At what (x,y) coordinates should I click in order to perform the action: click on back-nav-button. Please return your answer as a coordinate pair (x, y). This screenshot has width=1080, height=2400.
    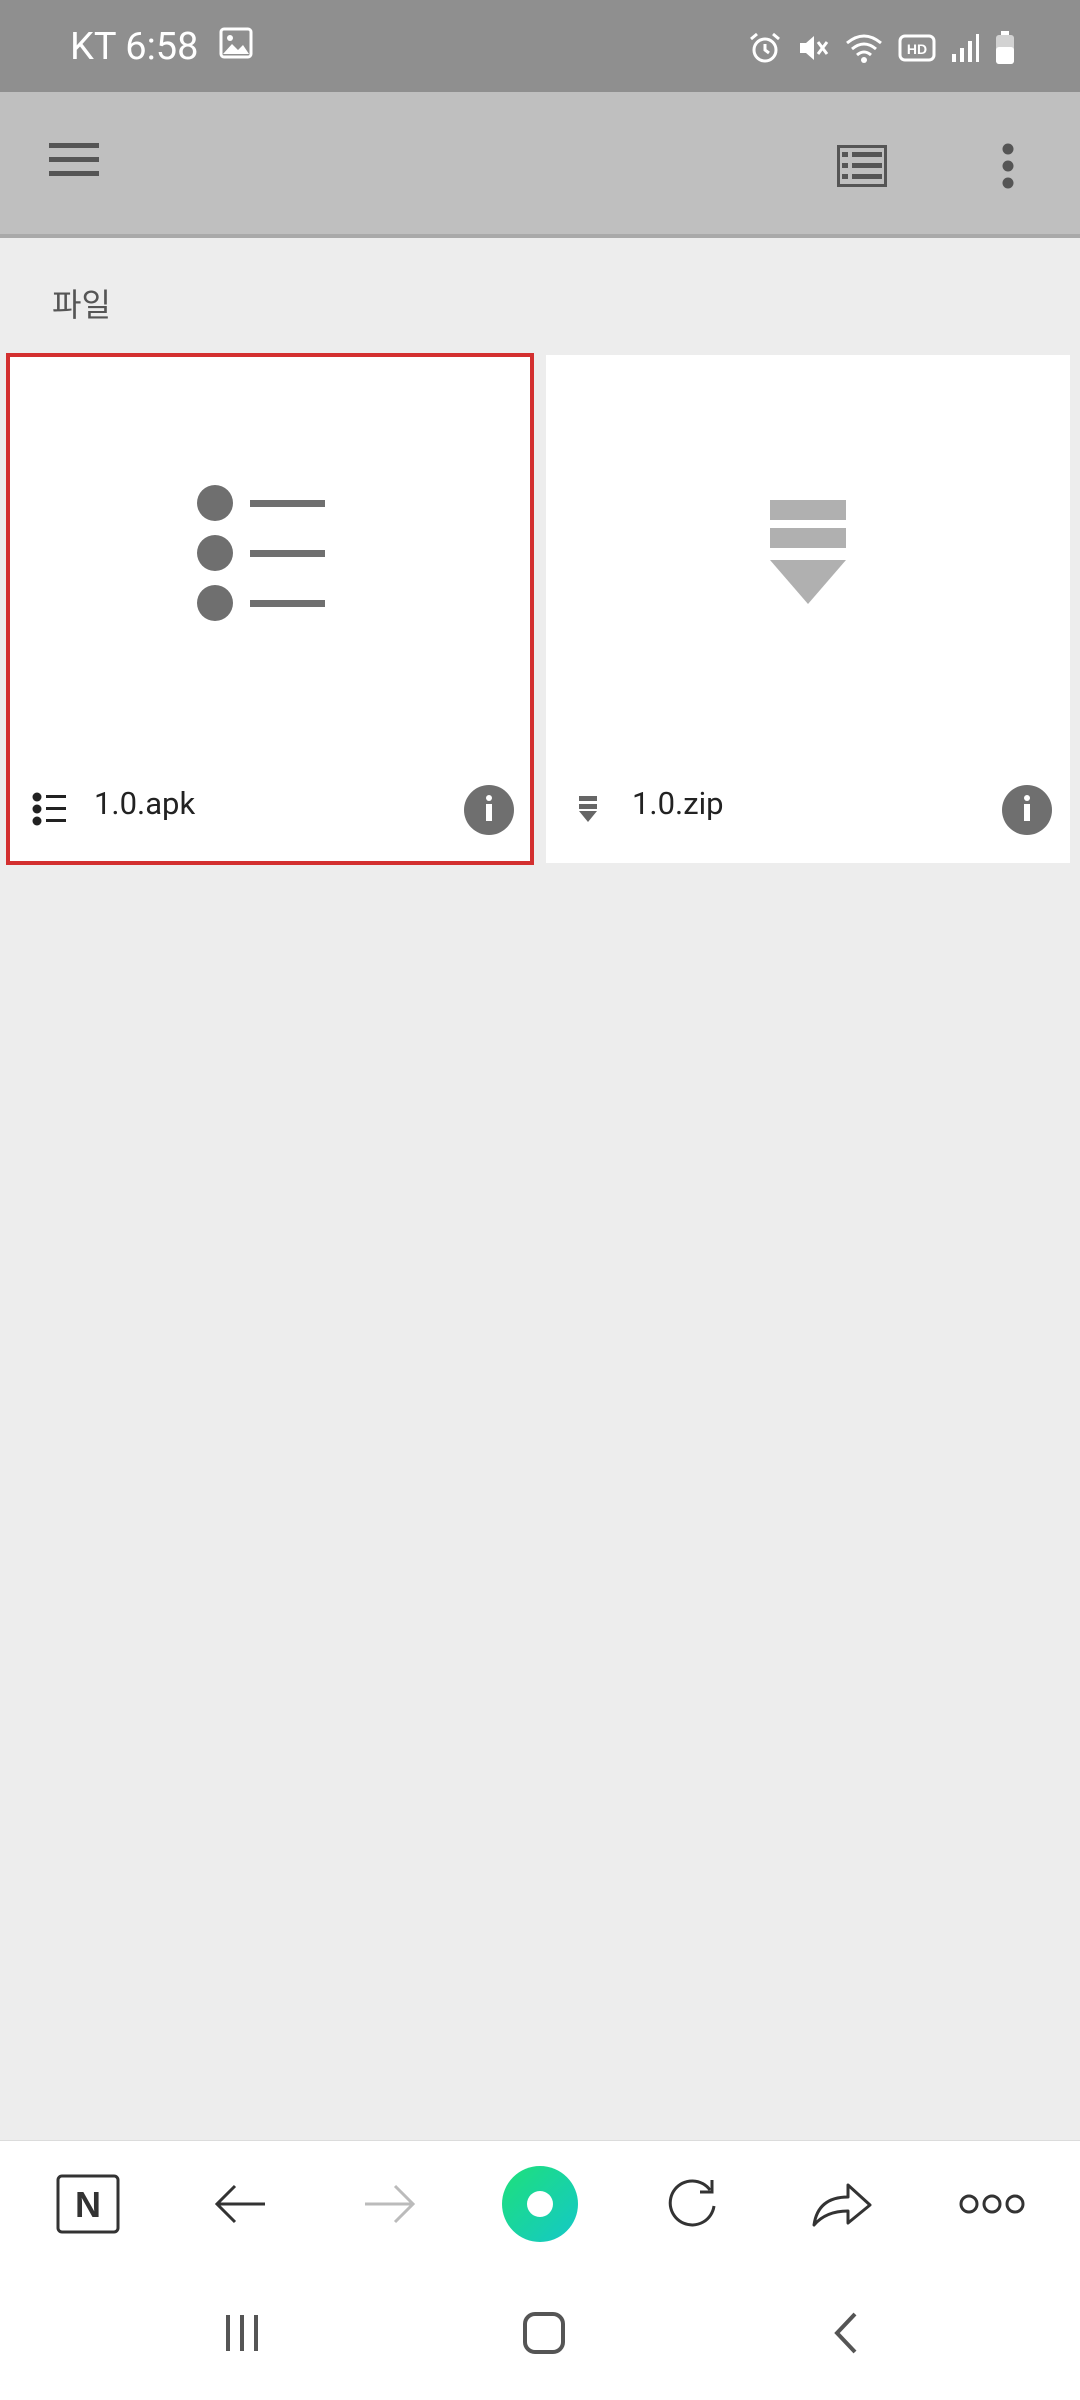
    Looking at the image, I should click on (846, 2335).